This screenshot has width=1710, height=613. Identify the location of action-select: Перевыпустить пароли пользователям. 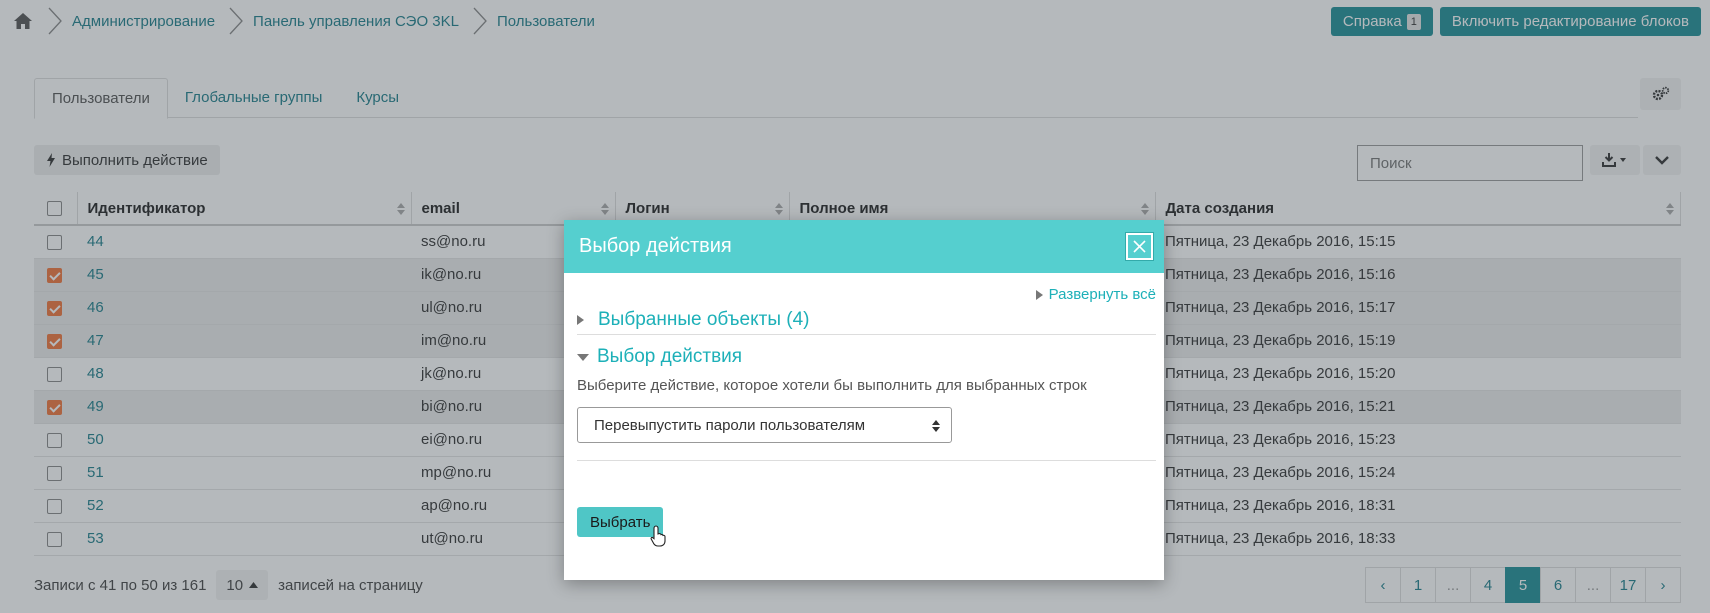
(764, 425).